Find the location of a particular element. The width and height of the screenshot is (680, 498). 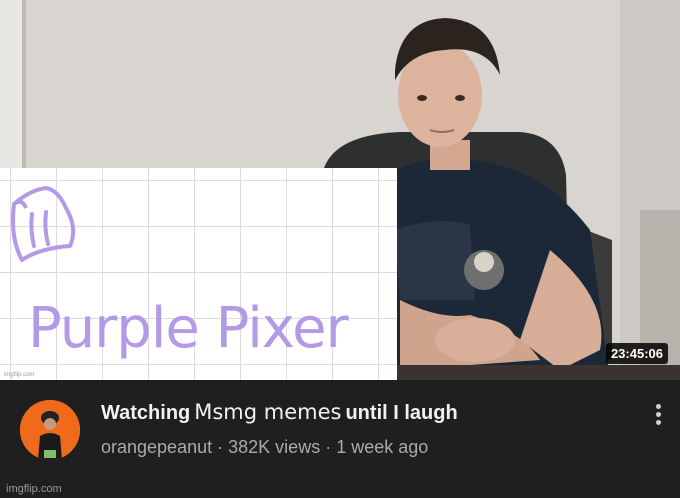

channel-avatar is located at coordinates (50, 430).